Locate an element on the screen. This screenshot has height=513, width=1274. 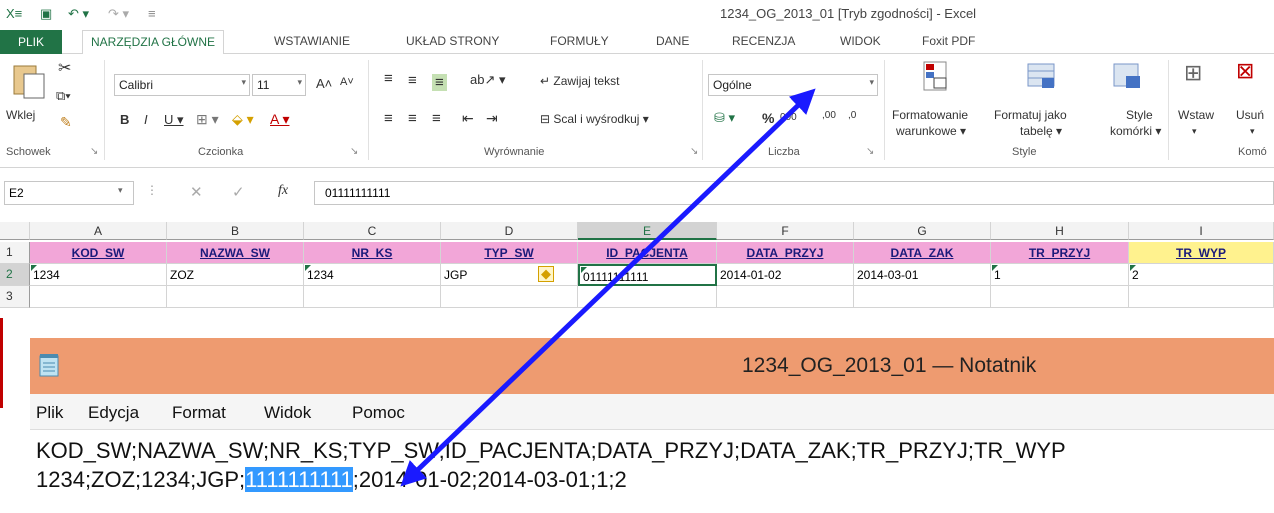
fill-color-icon: ⬙ ▾ is located at coordinates (243, 119).